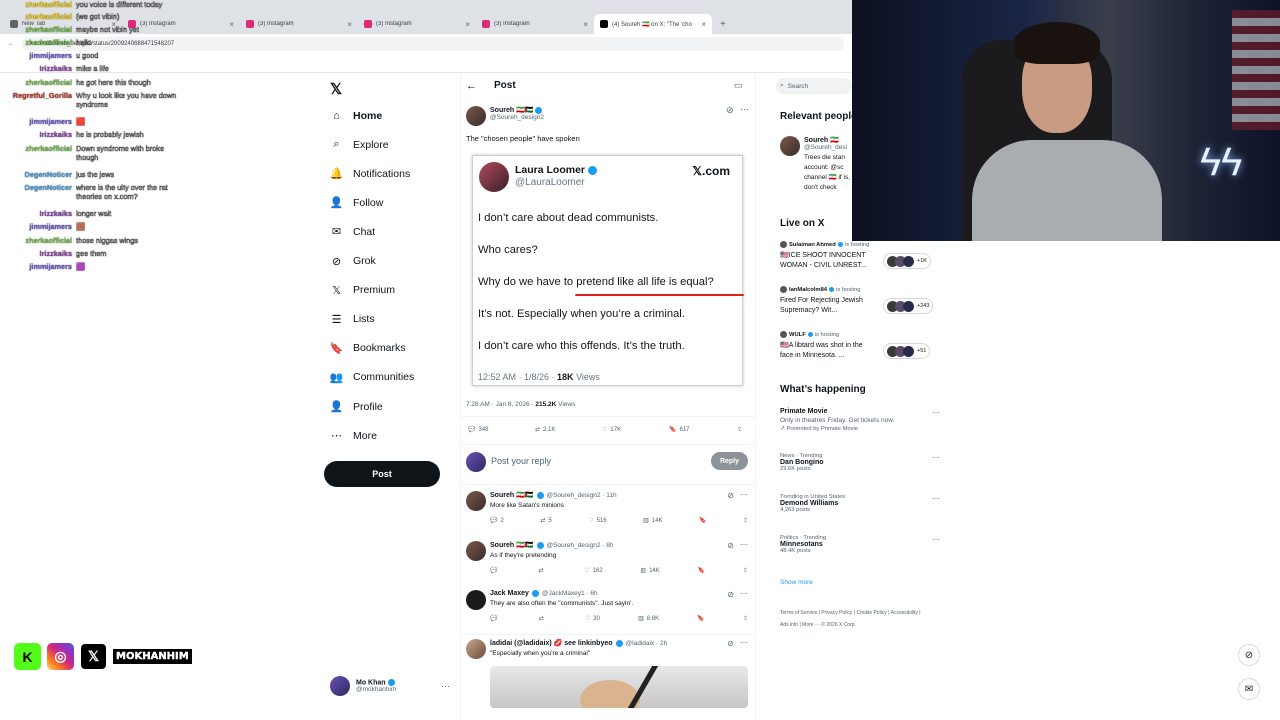  I want to click on nav-follow: 👤 Follow, so click(357, 203).